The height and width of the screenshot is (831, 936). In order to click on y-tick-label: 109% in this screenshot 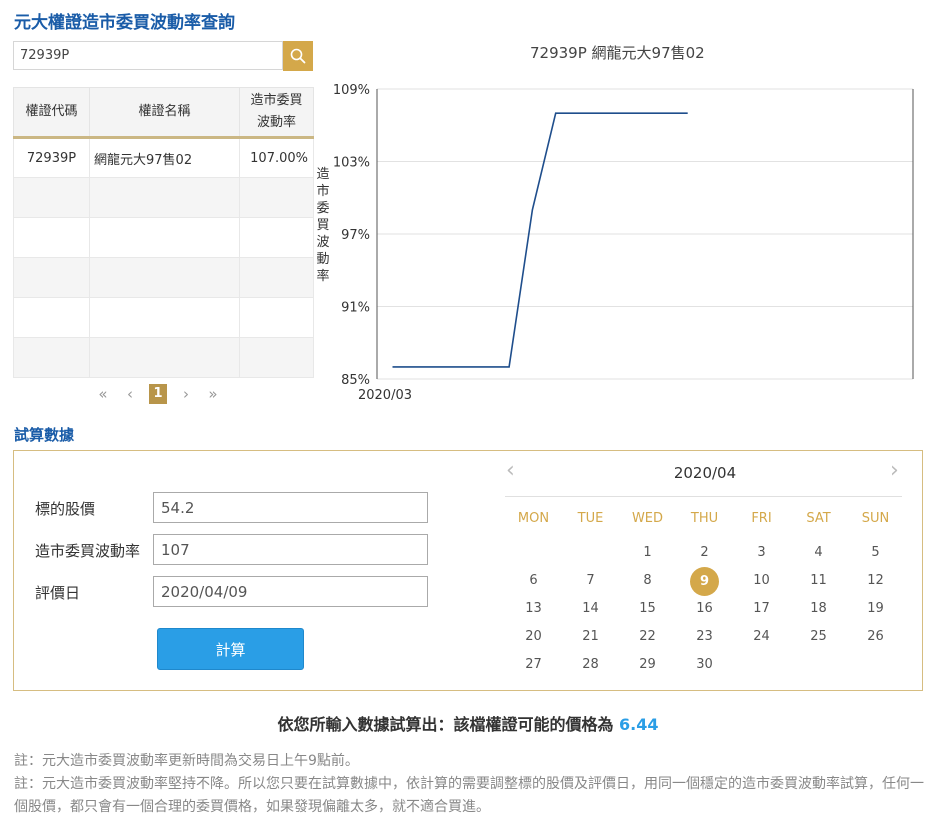, I will do `click(351, 90)`.